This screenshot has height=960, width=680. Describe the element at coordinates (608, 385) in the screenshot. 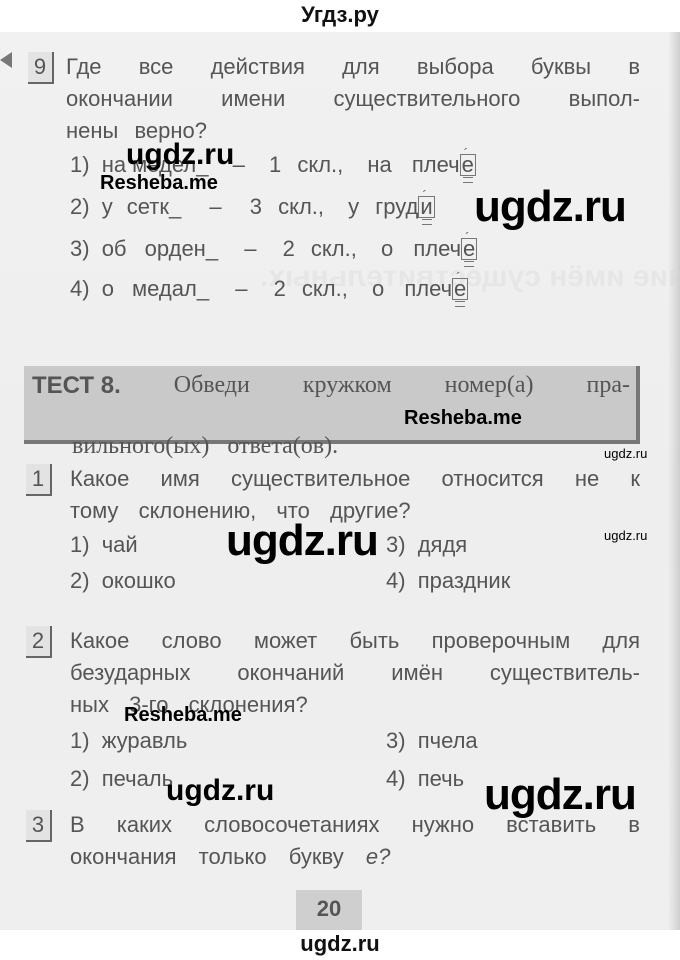

I see `word: пра-` at that location.